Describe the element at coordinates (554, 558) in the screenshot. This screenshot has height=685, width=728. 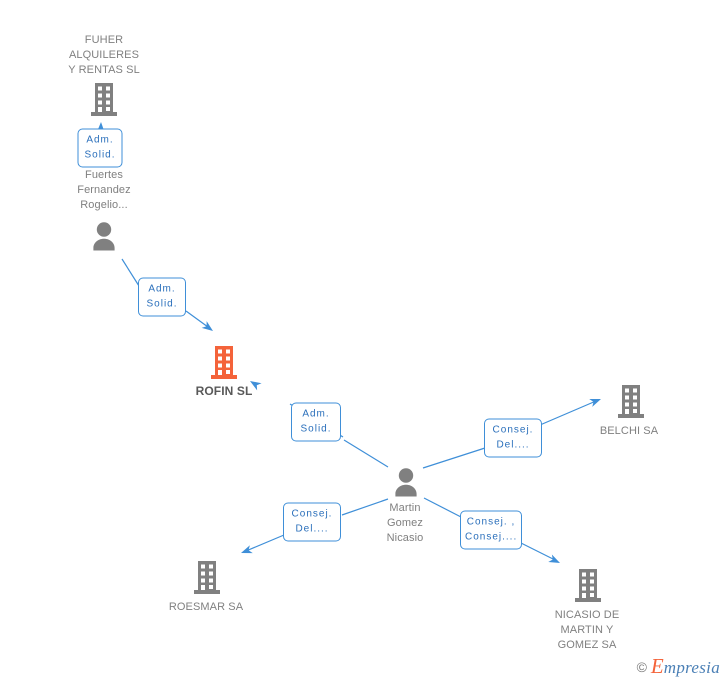
I see `edge-martin-nicasio-arrowhead` at that location.